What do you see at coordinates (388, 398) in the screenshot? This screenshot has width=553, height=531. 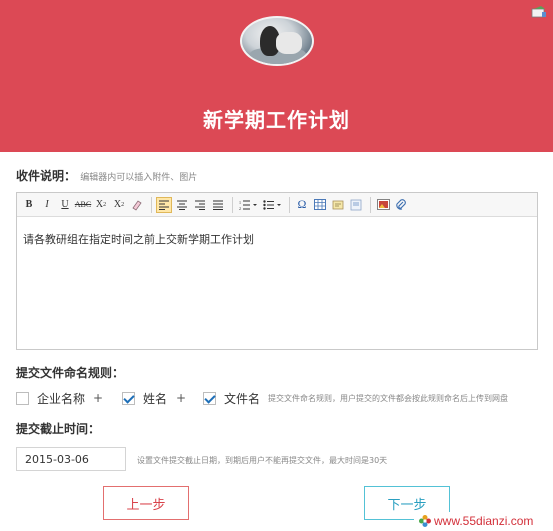 I see `naming-hint: 提交文件命名规则，用户提交的文件都会按此规则命名后上传到网盘` at bounding box center [388, 398].